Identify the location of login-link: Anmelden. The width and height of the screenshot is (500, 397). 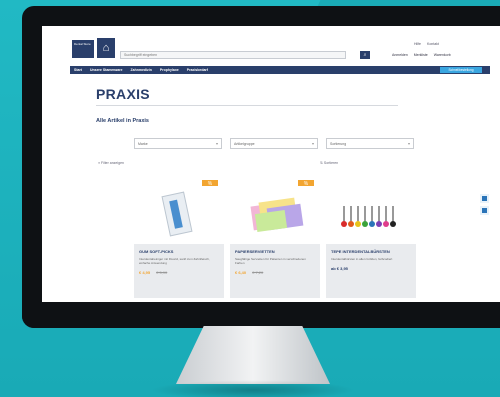
(400, 55).